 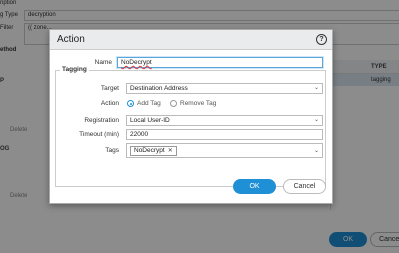 I want to click on name-input: NoDecrypt, so click(x=220, y=62).